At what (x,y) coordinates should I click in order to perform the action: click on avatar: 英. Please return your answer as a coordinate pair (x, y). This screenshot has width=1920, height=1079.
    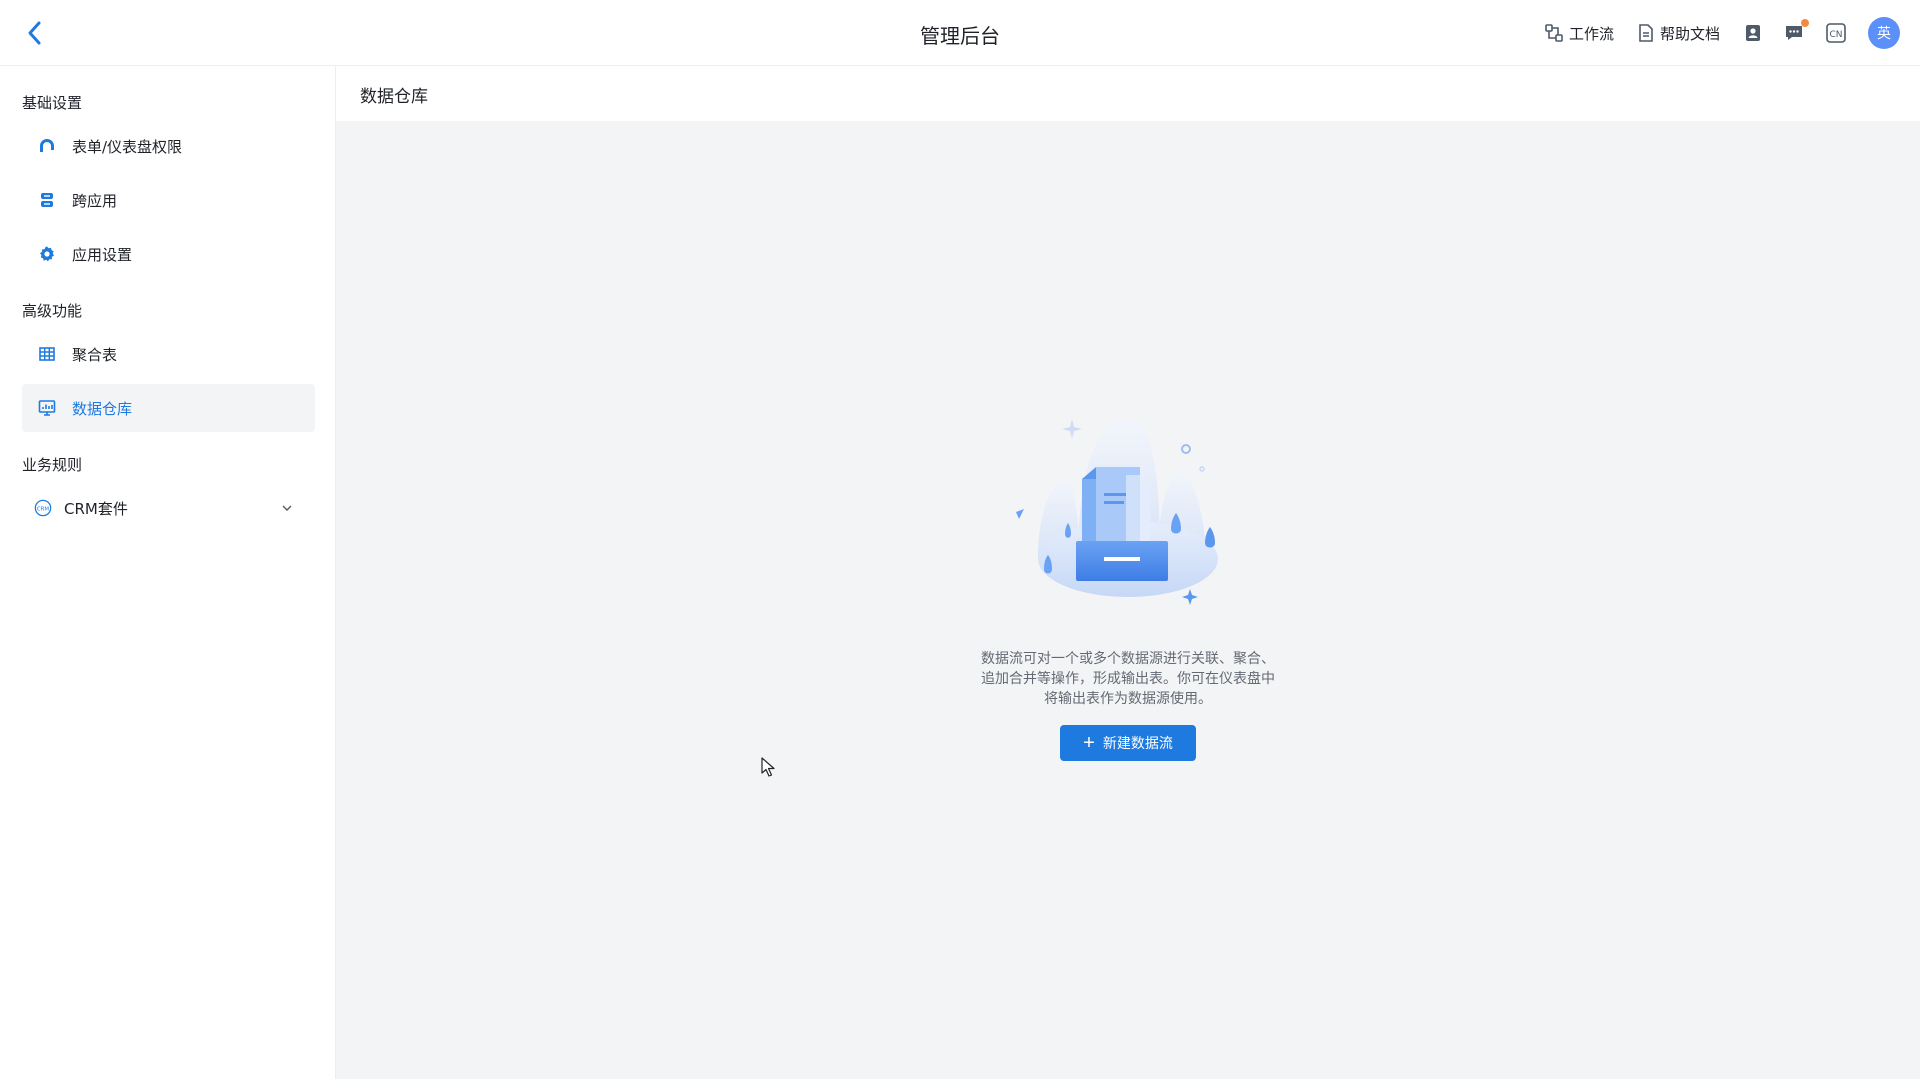
    Looking at the image, I should click on (1884, 33).